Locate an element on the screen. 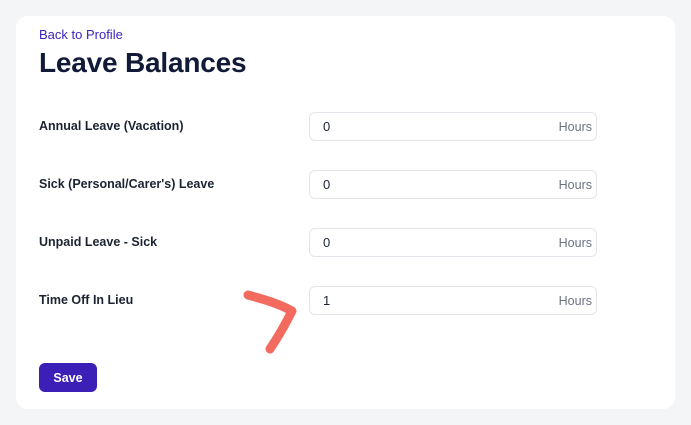  sick-leave-unit: Hours is located at coordinates (575, 185).